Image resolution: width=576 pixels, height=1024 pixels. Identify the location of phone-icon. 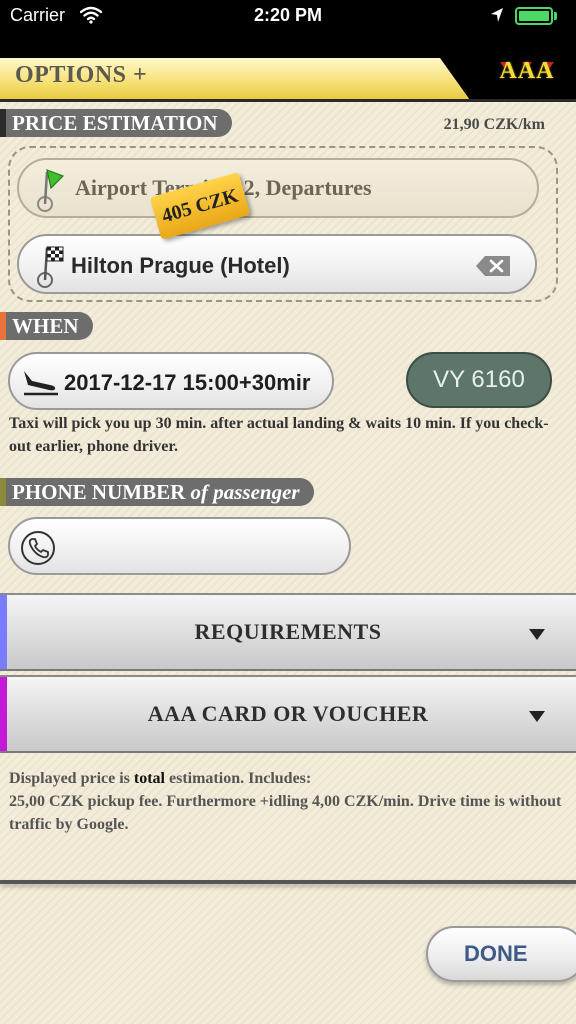
(38, 550).